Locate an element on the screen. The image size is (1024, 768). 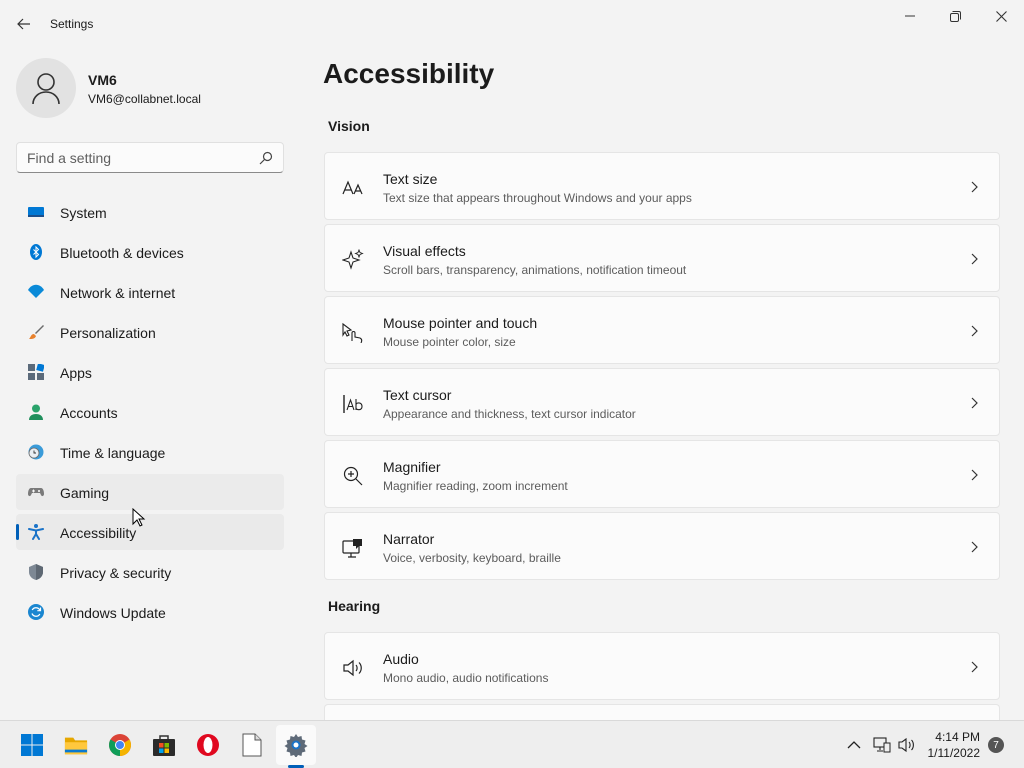
network-wired-icon is located at coordinates (882, 745).